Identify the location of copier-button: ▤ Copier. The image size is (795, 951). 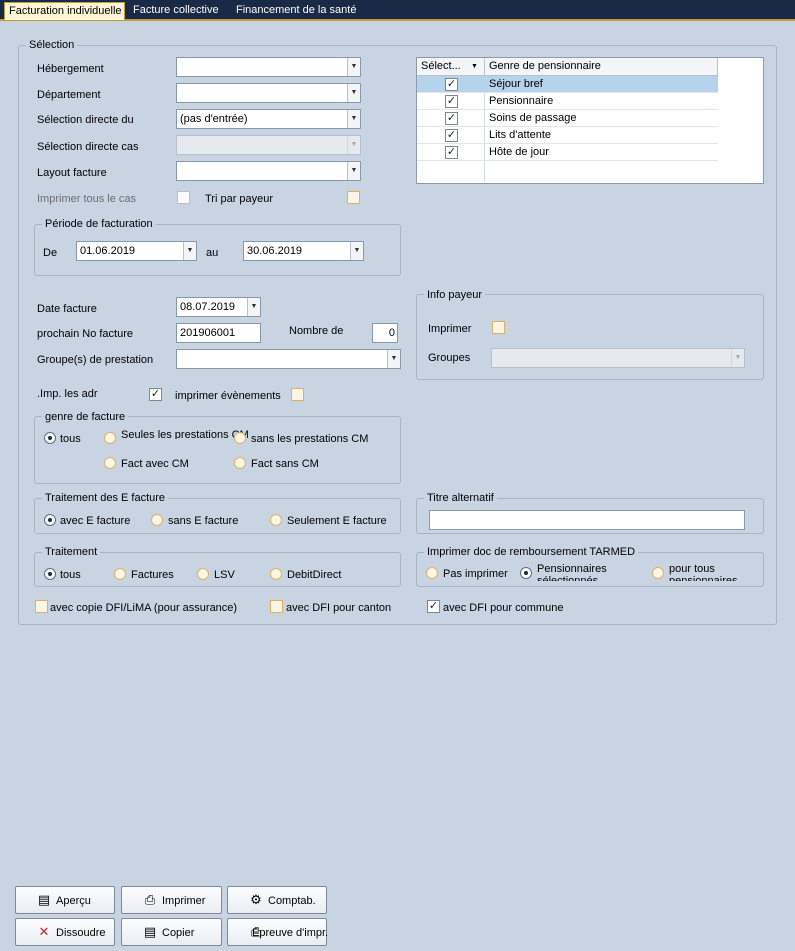
(171, 932).